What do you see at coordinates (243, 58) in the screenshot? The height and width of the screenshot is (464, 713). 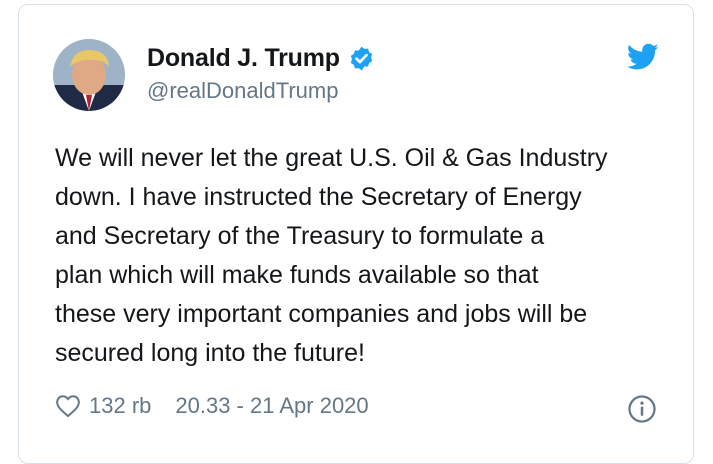 I see `display-name: Donald J. Trump` at bounding box center [243, 58].